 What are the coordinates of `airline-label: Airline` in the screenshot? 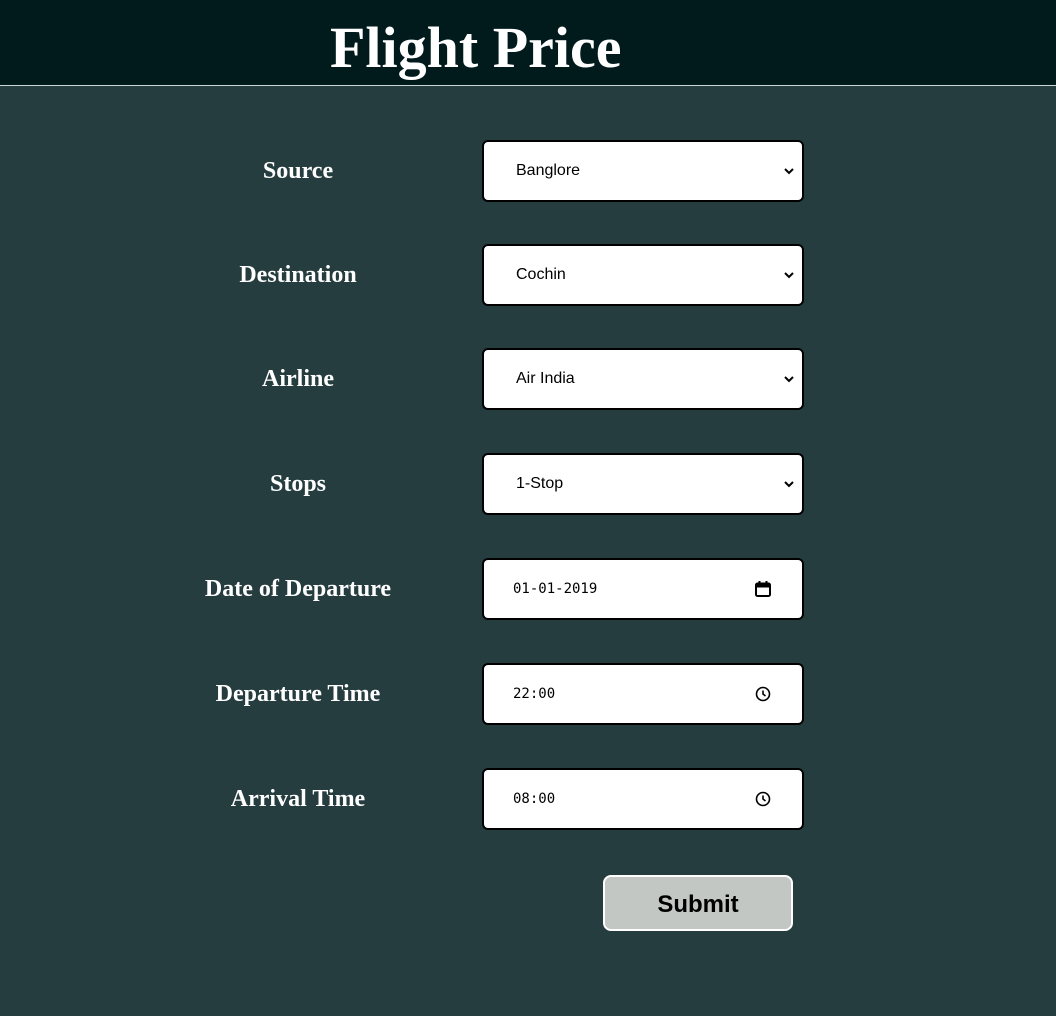 It's located at (298, 379).